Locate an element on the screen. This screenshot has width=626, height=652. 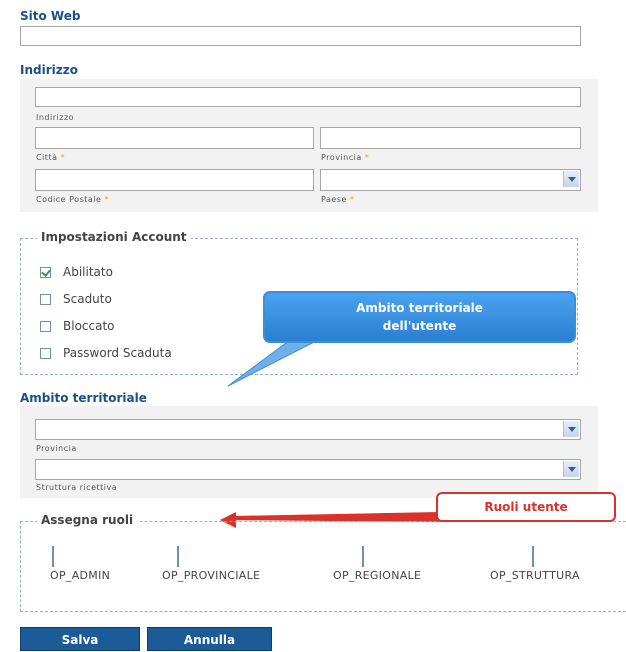
ambito-callout-line2: dell'utente is located at coordinates (419, 326).